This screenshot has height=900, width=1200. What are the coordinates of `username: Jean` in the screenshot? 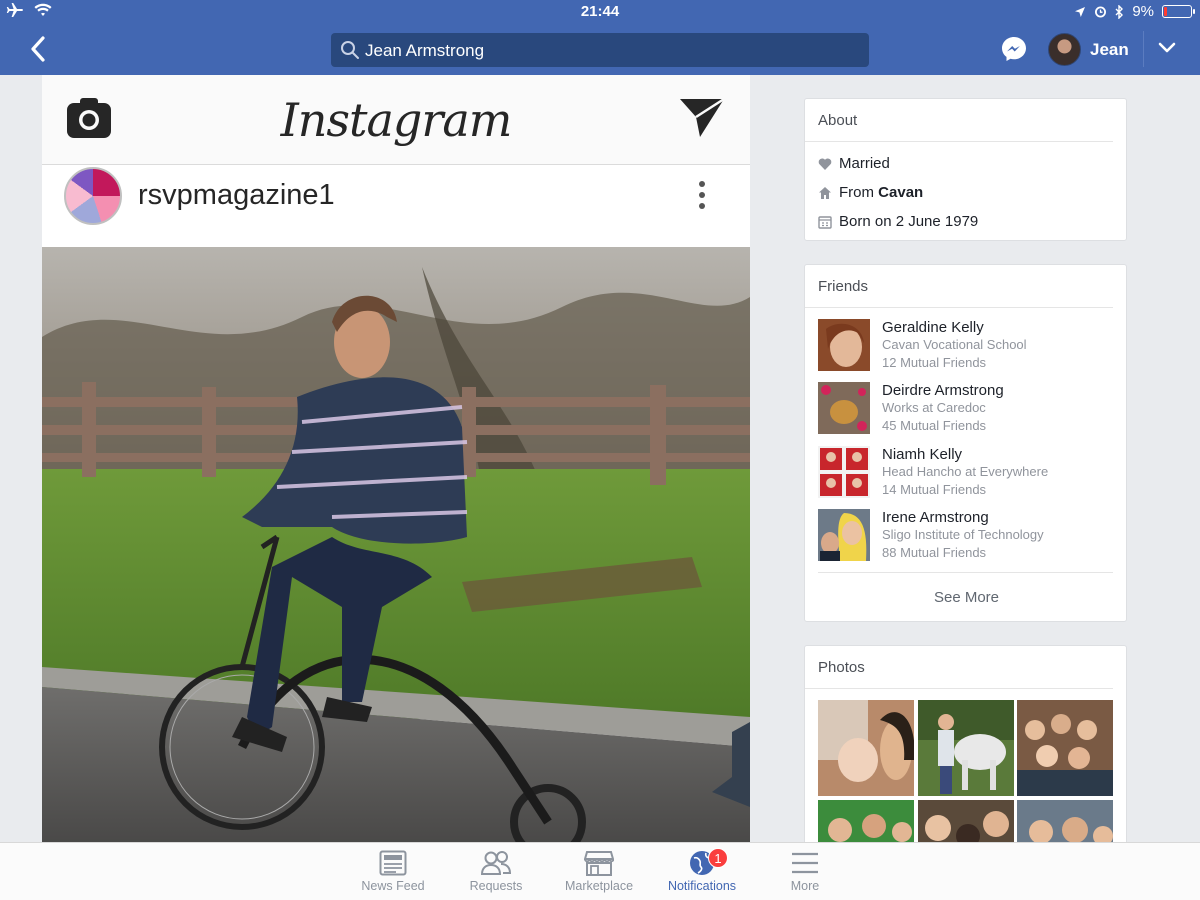 It's located at (1109, 50).